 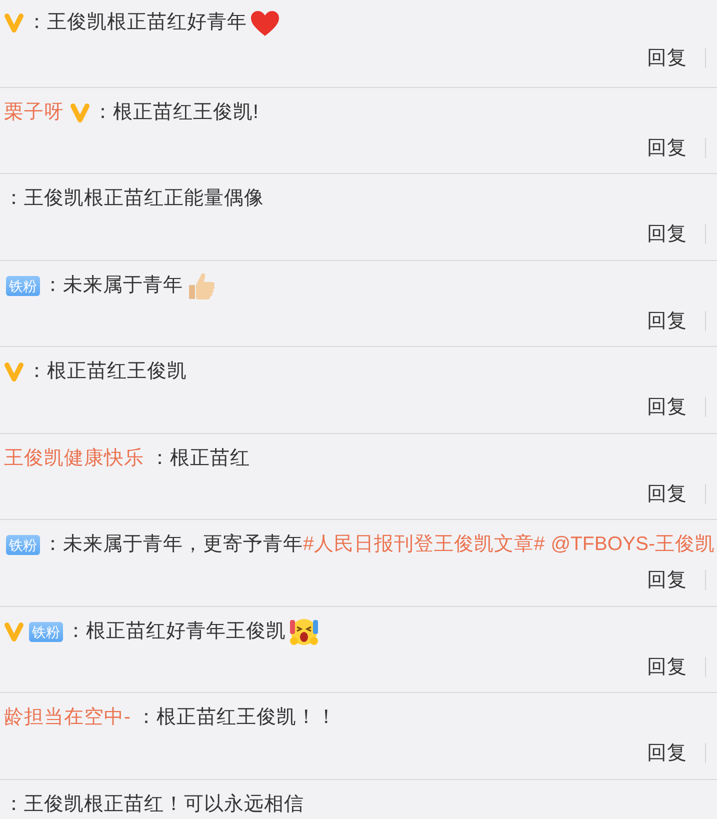 What do you see at coordinates (265, 23) in the screenshot?
I see `heart-emoji-icon` at bounding box center [265, 23].